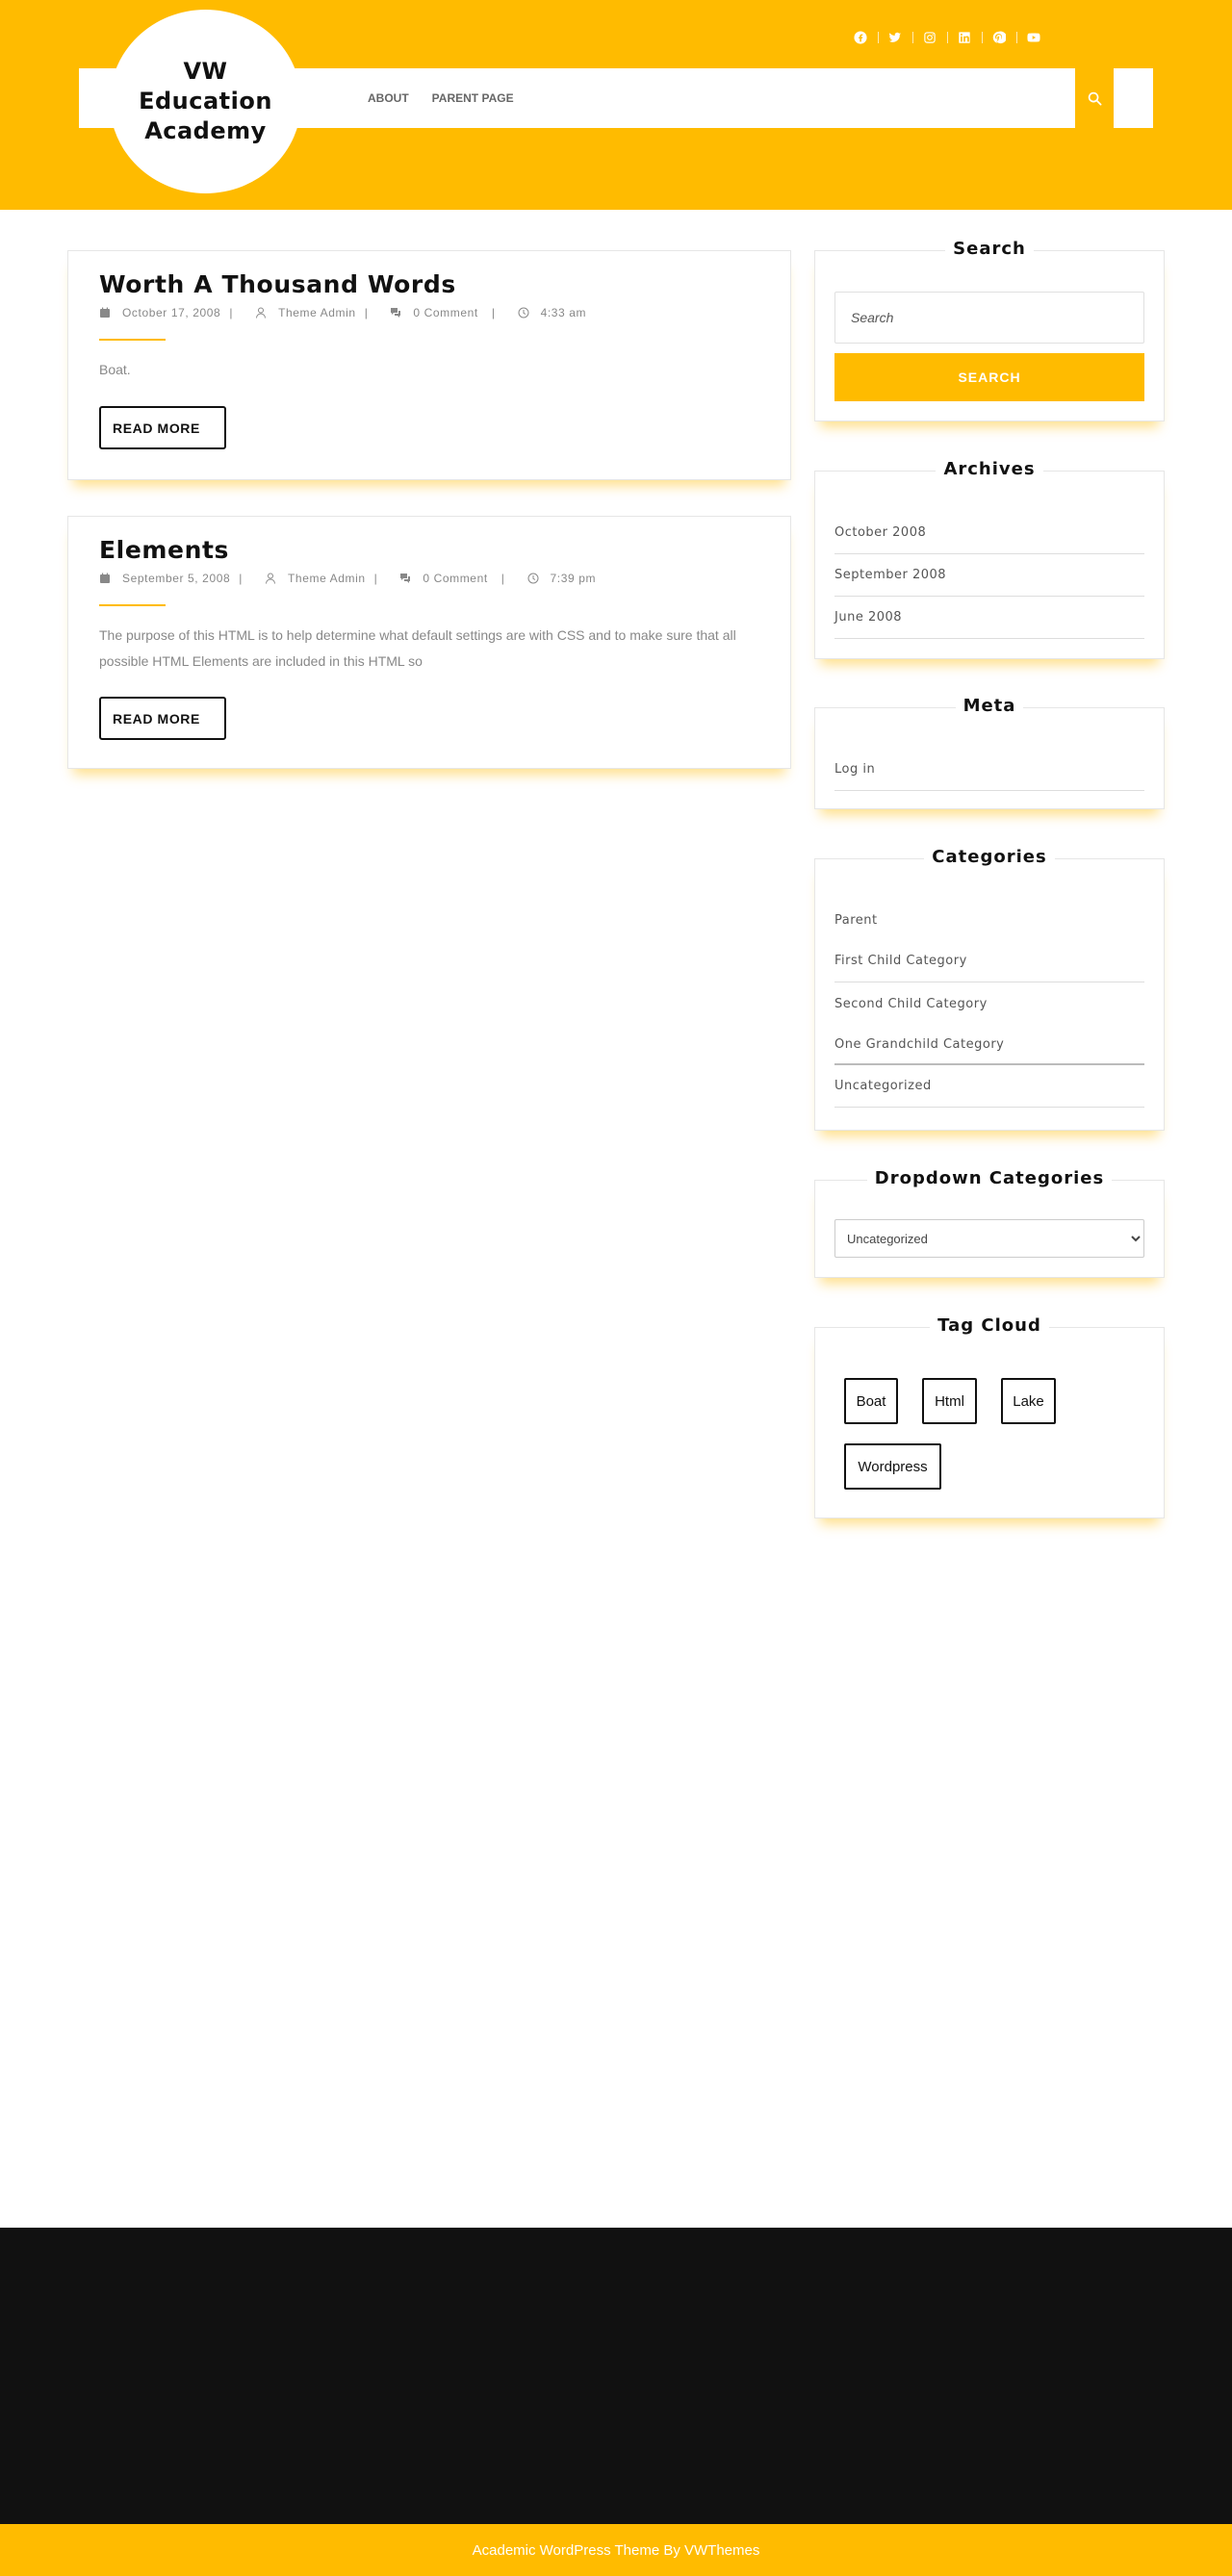  What do you see at coordinates (989, 1238) in the screenshot?
I see `category-select: Uncategorized` at bounding box center [989, 1238].